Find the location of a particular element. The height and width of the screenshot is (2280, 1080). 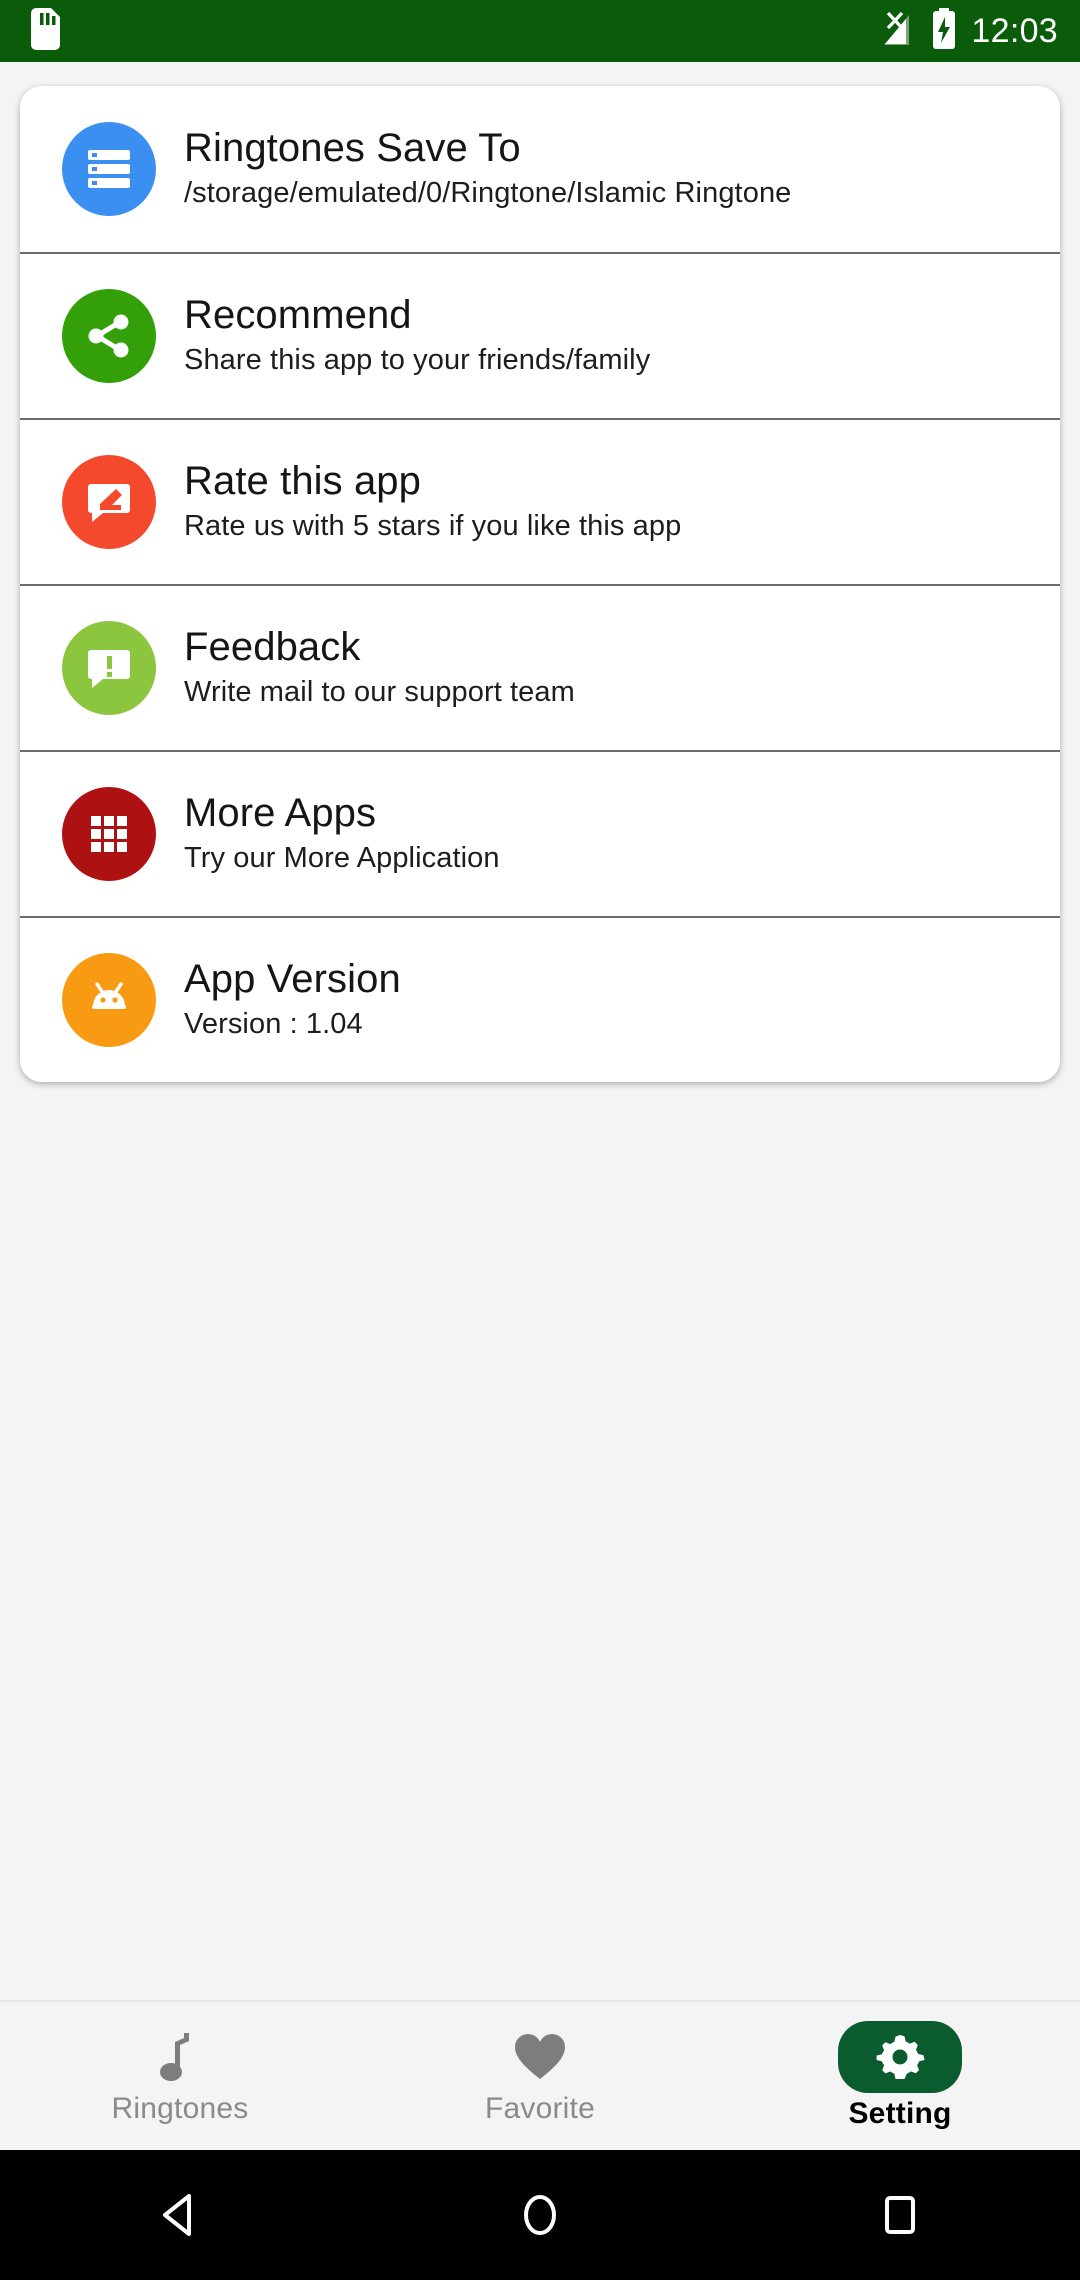

settings-row-title: Ringtones Save To is located at coordinates (352, 148).